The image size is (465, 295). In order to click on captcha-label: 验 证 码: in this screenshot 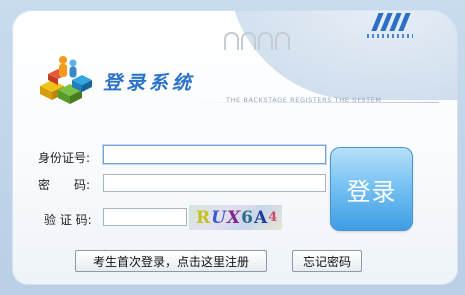, I will do `click(68, 220)`.